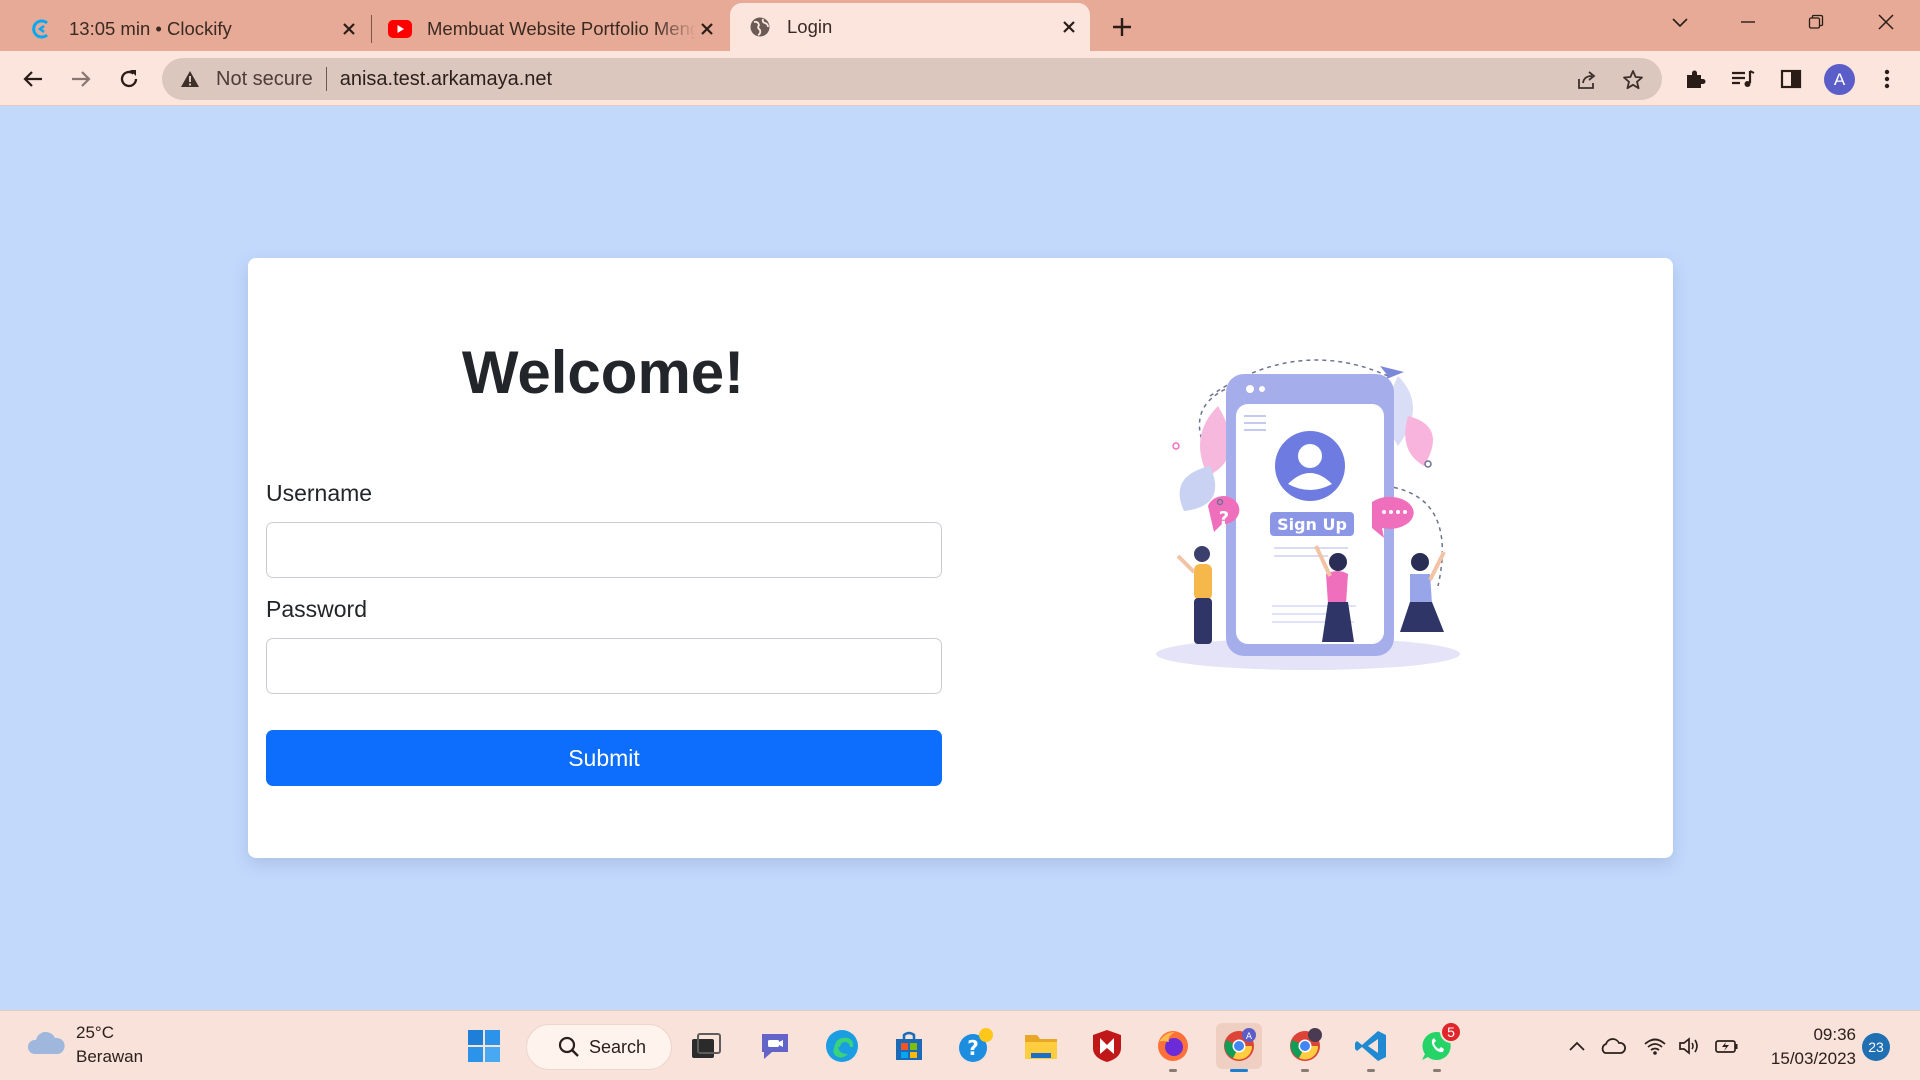  Describe the element at coordinates (371, 29) in the screenshot. I see `tab-separator` at that location.